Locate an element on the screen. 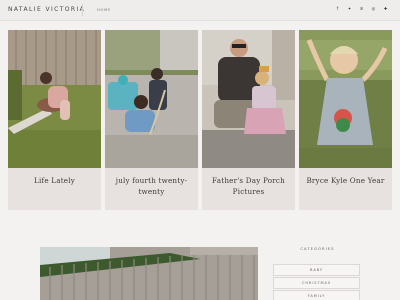  post-card: july fourth twenty-twenty is located at coordinates (151, 120).